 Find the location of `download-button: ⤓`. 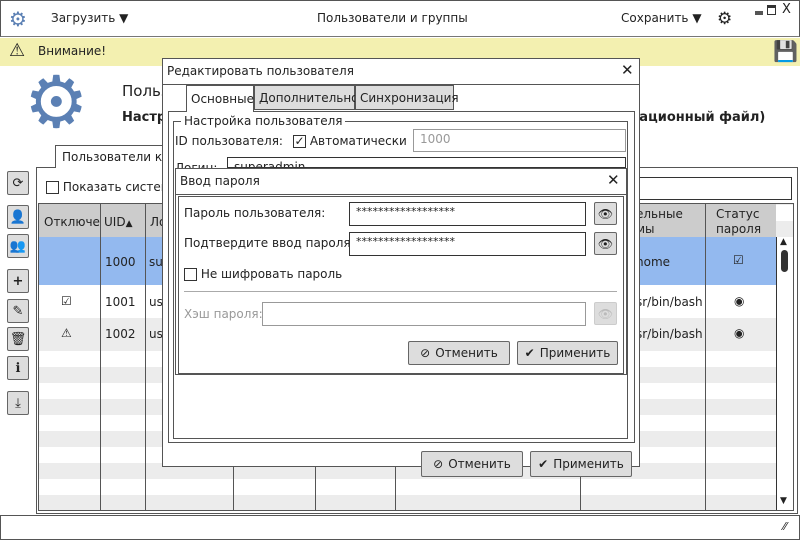

download-button: ⤓ is located at coordinates (18, 403).